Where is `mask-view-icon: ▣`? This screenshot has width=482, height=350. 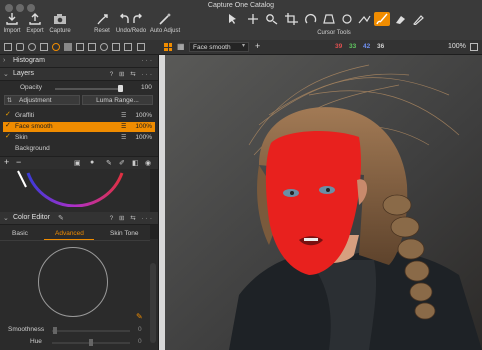
mask-view-icon: ▣ is located at coordinates (77, 163).